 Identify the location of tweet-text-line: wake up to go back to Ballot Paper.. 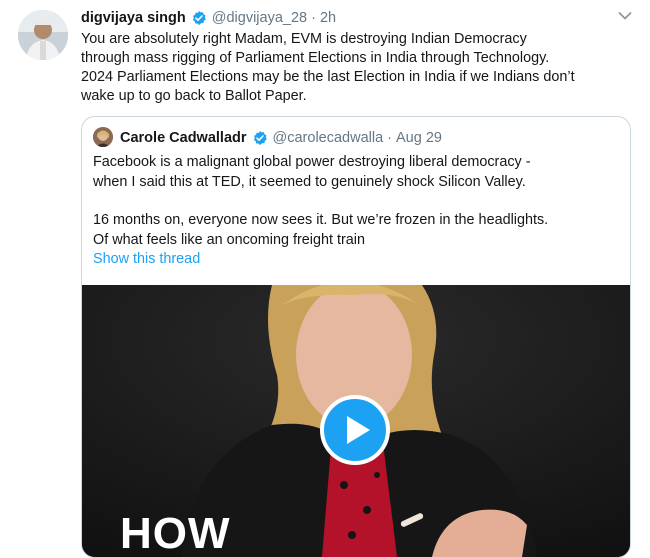
(194, 96).